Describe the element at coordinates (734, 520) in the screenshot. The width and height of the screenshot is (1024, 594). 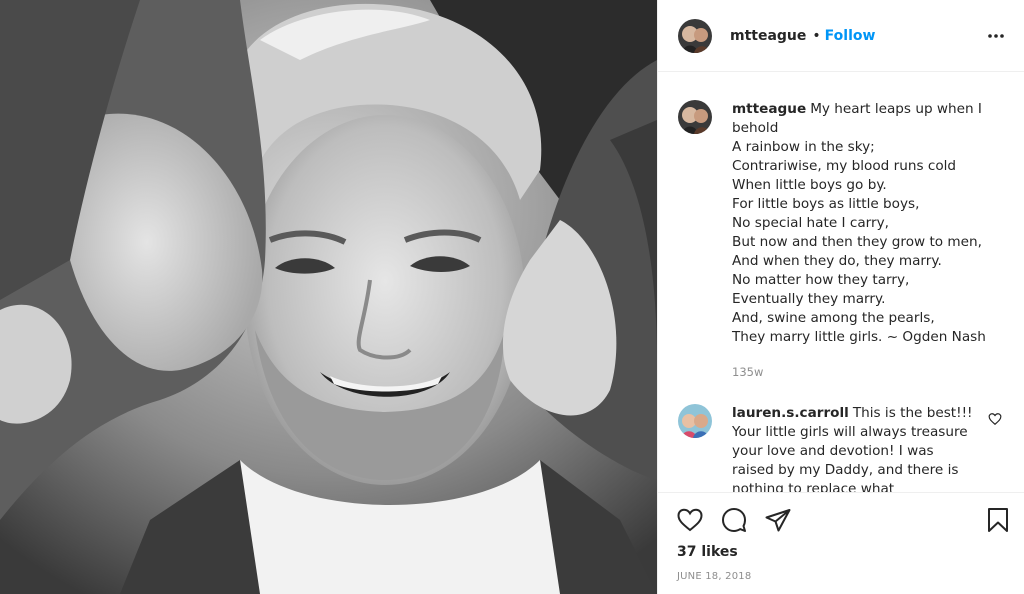
I see `comment-icon` at that location.